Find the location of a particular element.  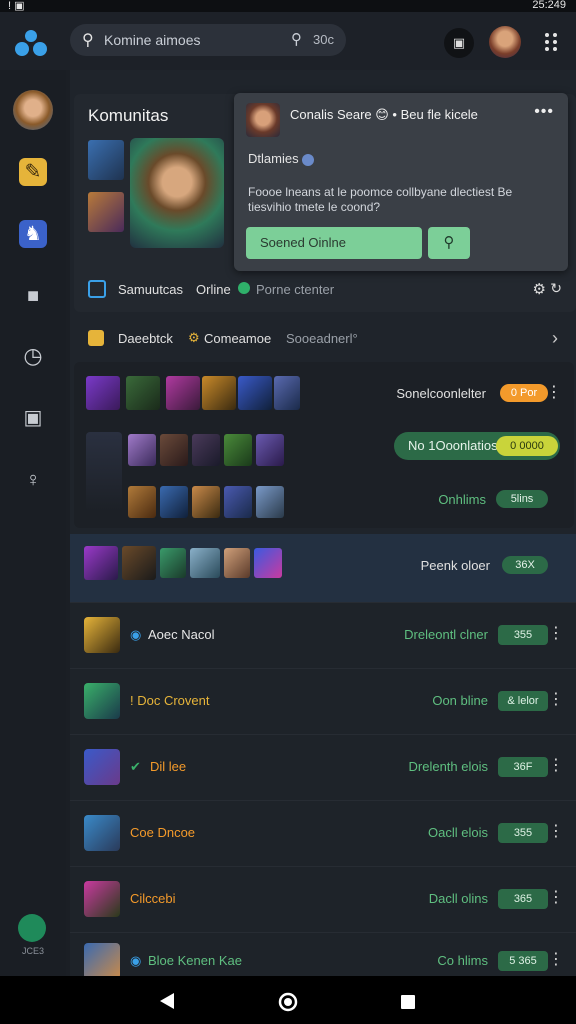

sidebar: ✎ ♞ ■ ◷ ▣ ♀ JCE3 is located at coordinates (33, 523).